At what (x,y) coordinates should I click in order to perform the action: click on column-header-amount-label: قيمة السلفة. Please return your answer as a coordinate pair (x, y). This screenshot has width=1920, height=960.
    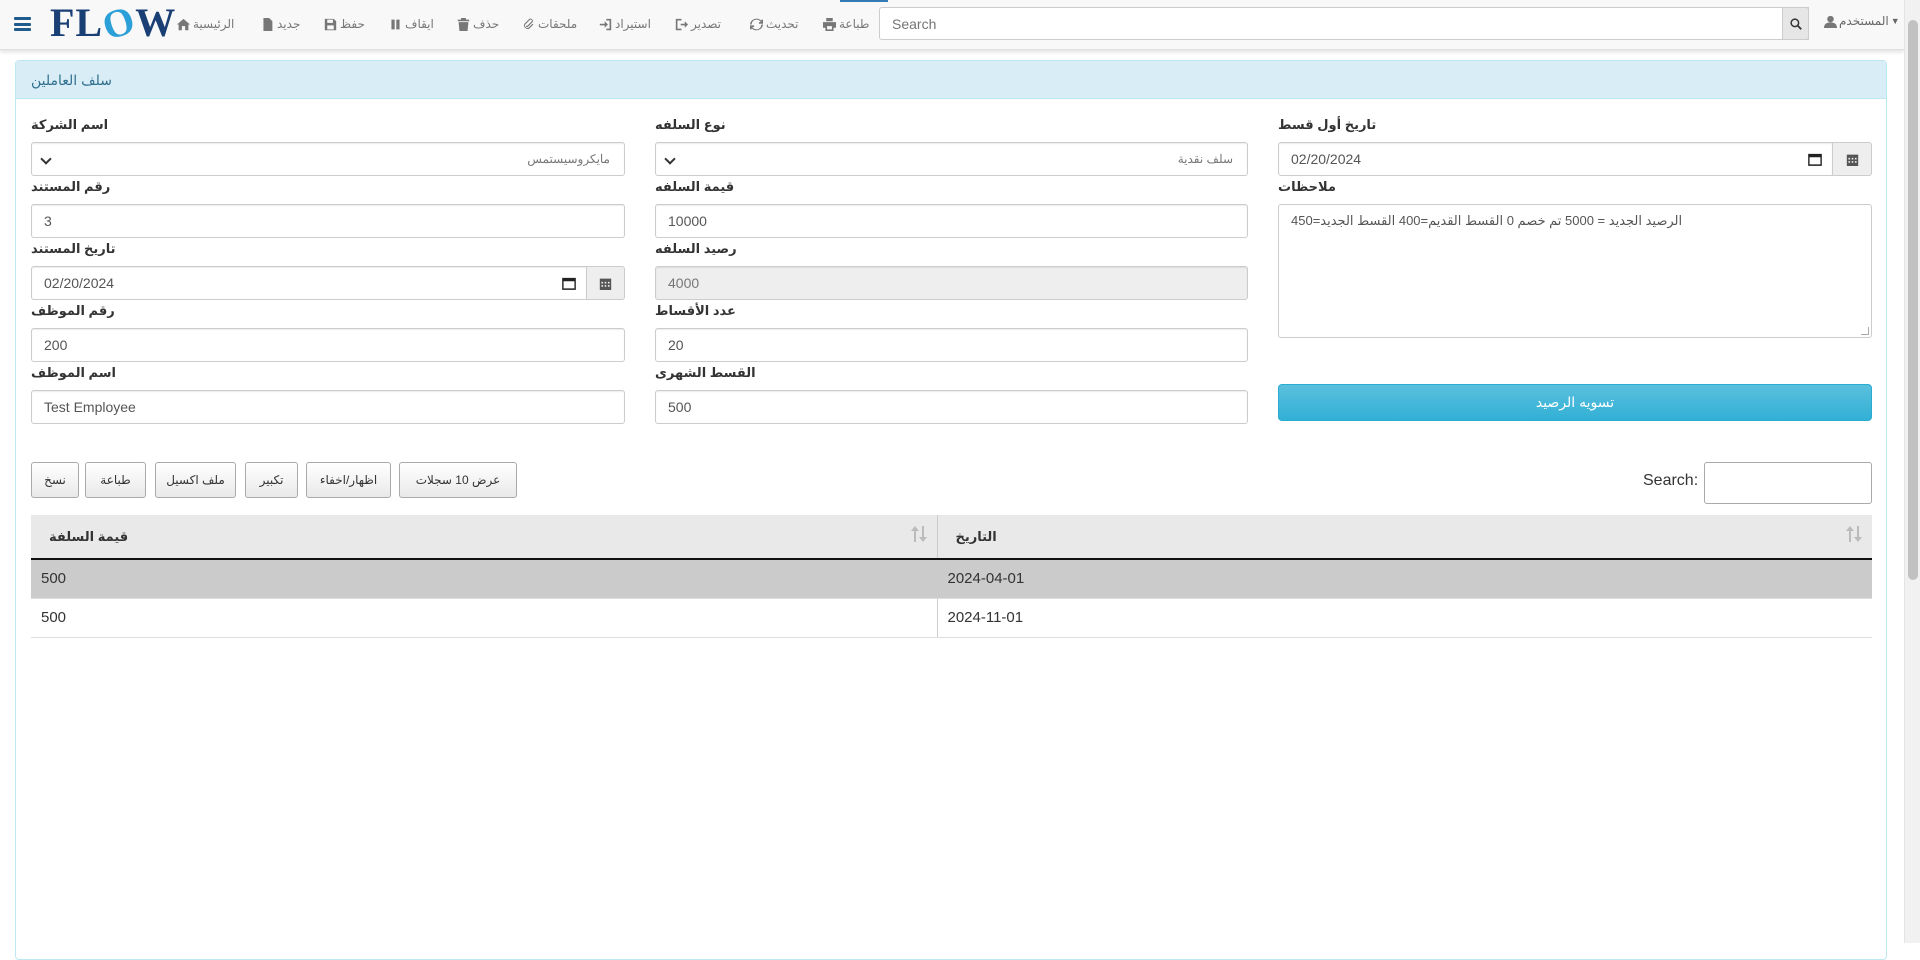
    Looking at the image, I should click on (89, 536).